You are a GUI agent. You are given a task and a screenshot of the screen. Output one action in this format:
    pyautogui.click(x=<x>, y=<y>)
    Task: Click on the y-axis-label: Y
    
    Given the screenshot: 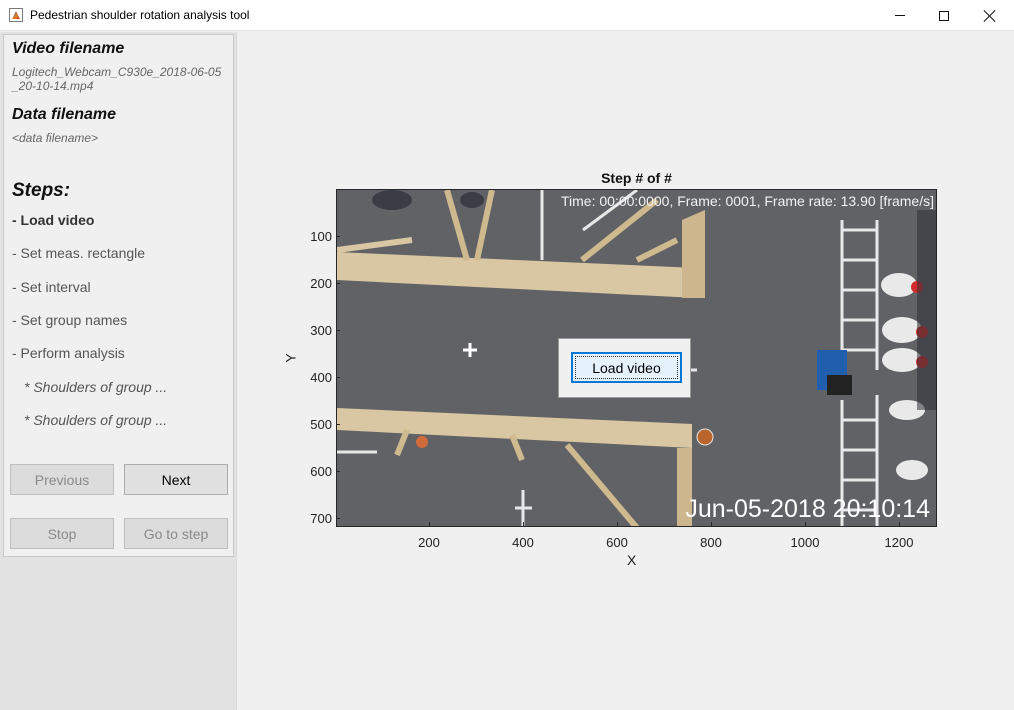 What is the action you would take?
    pyautogui.click(x=290, y=358)
    